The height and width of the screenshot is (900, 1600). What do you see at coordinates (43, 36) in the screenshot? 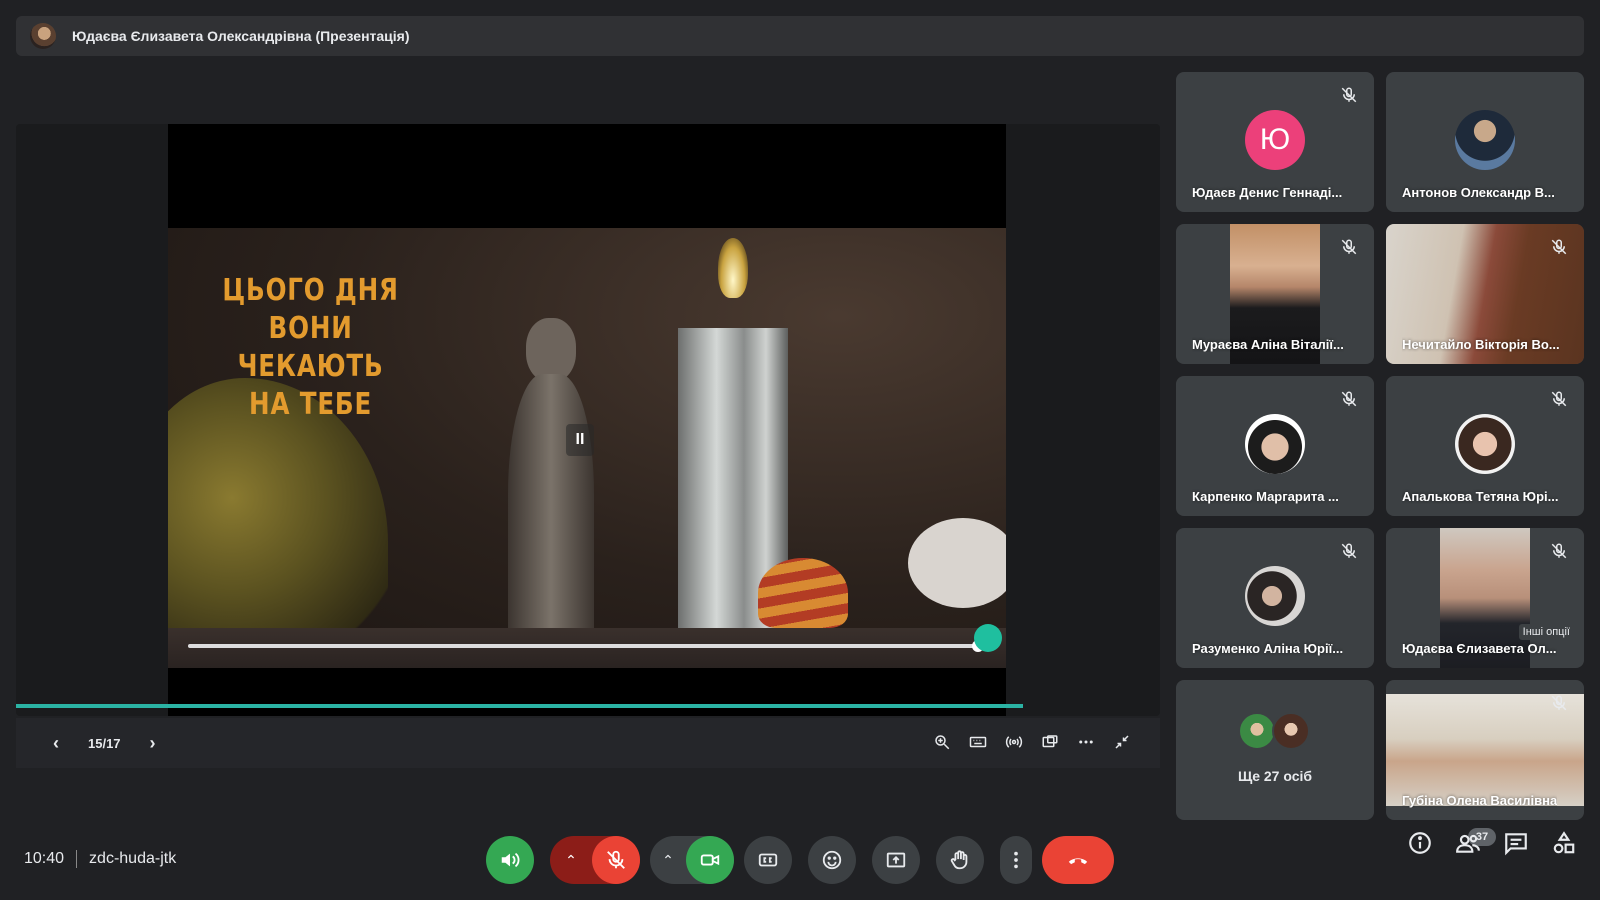
I see `presenter-avatar` at bounding box center [43, 36].